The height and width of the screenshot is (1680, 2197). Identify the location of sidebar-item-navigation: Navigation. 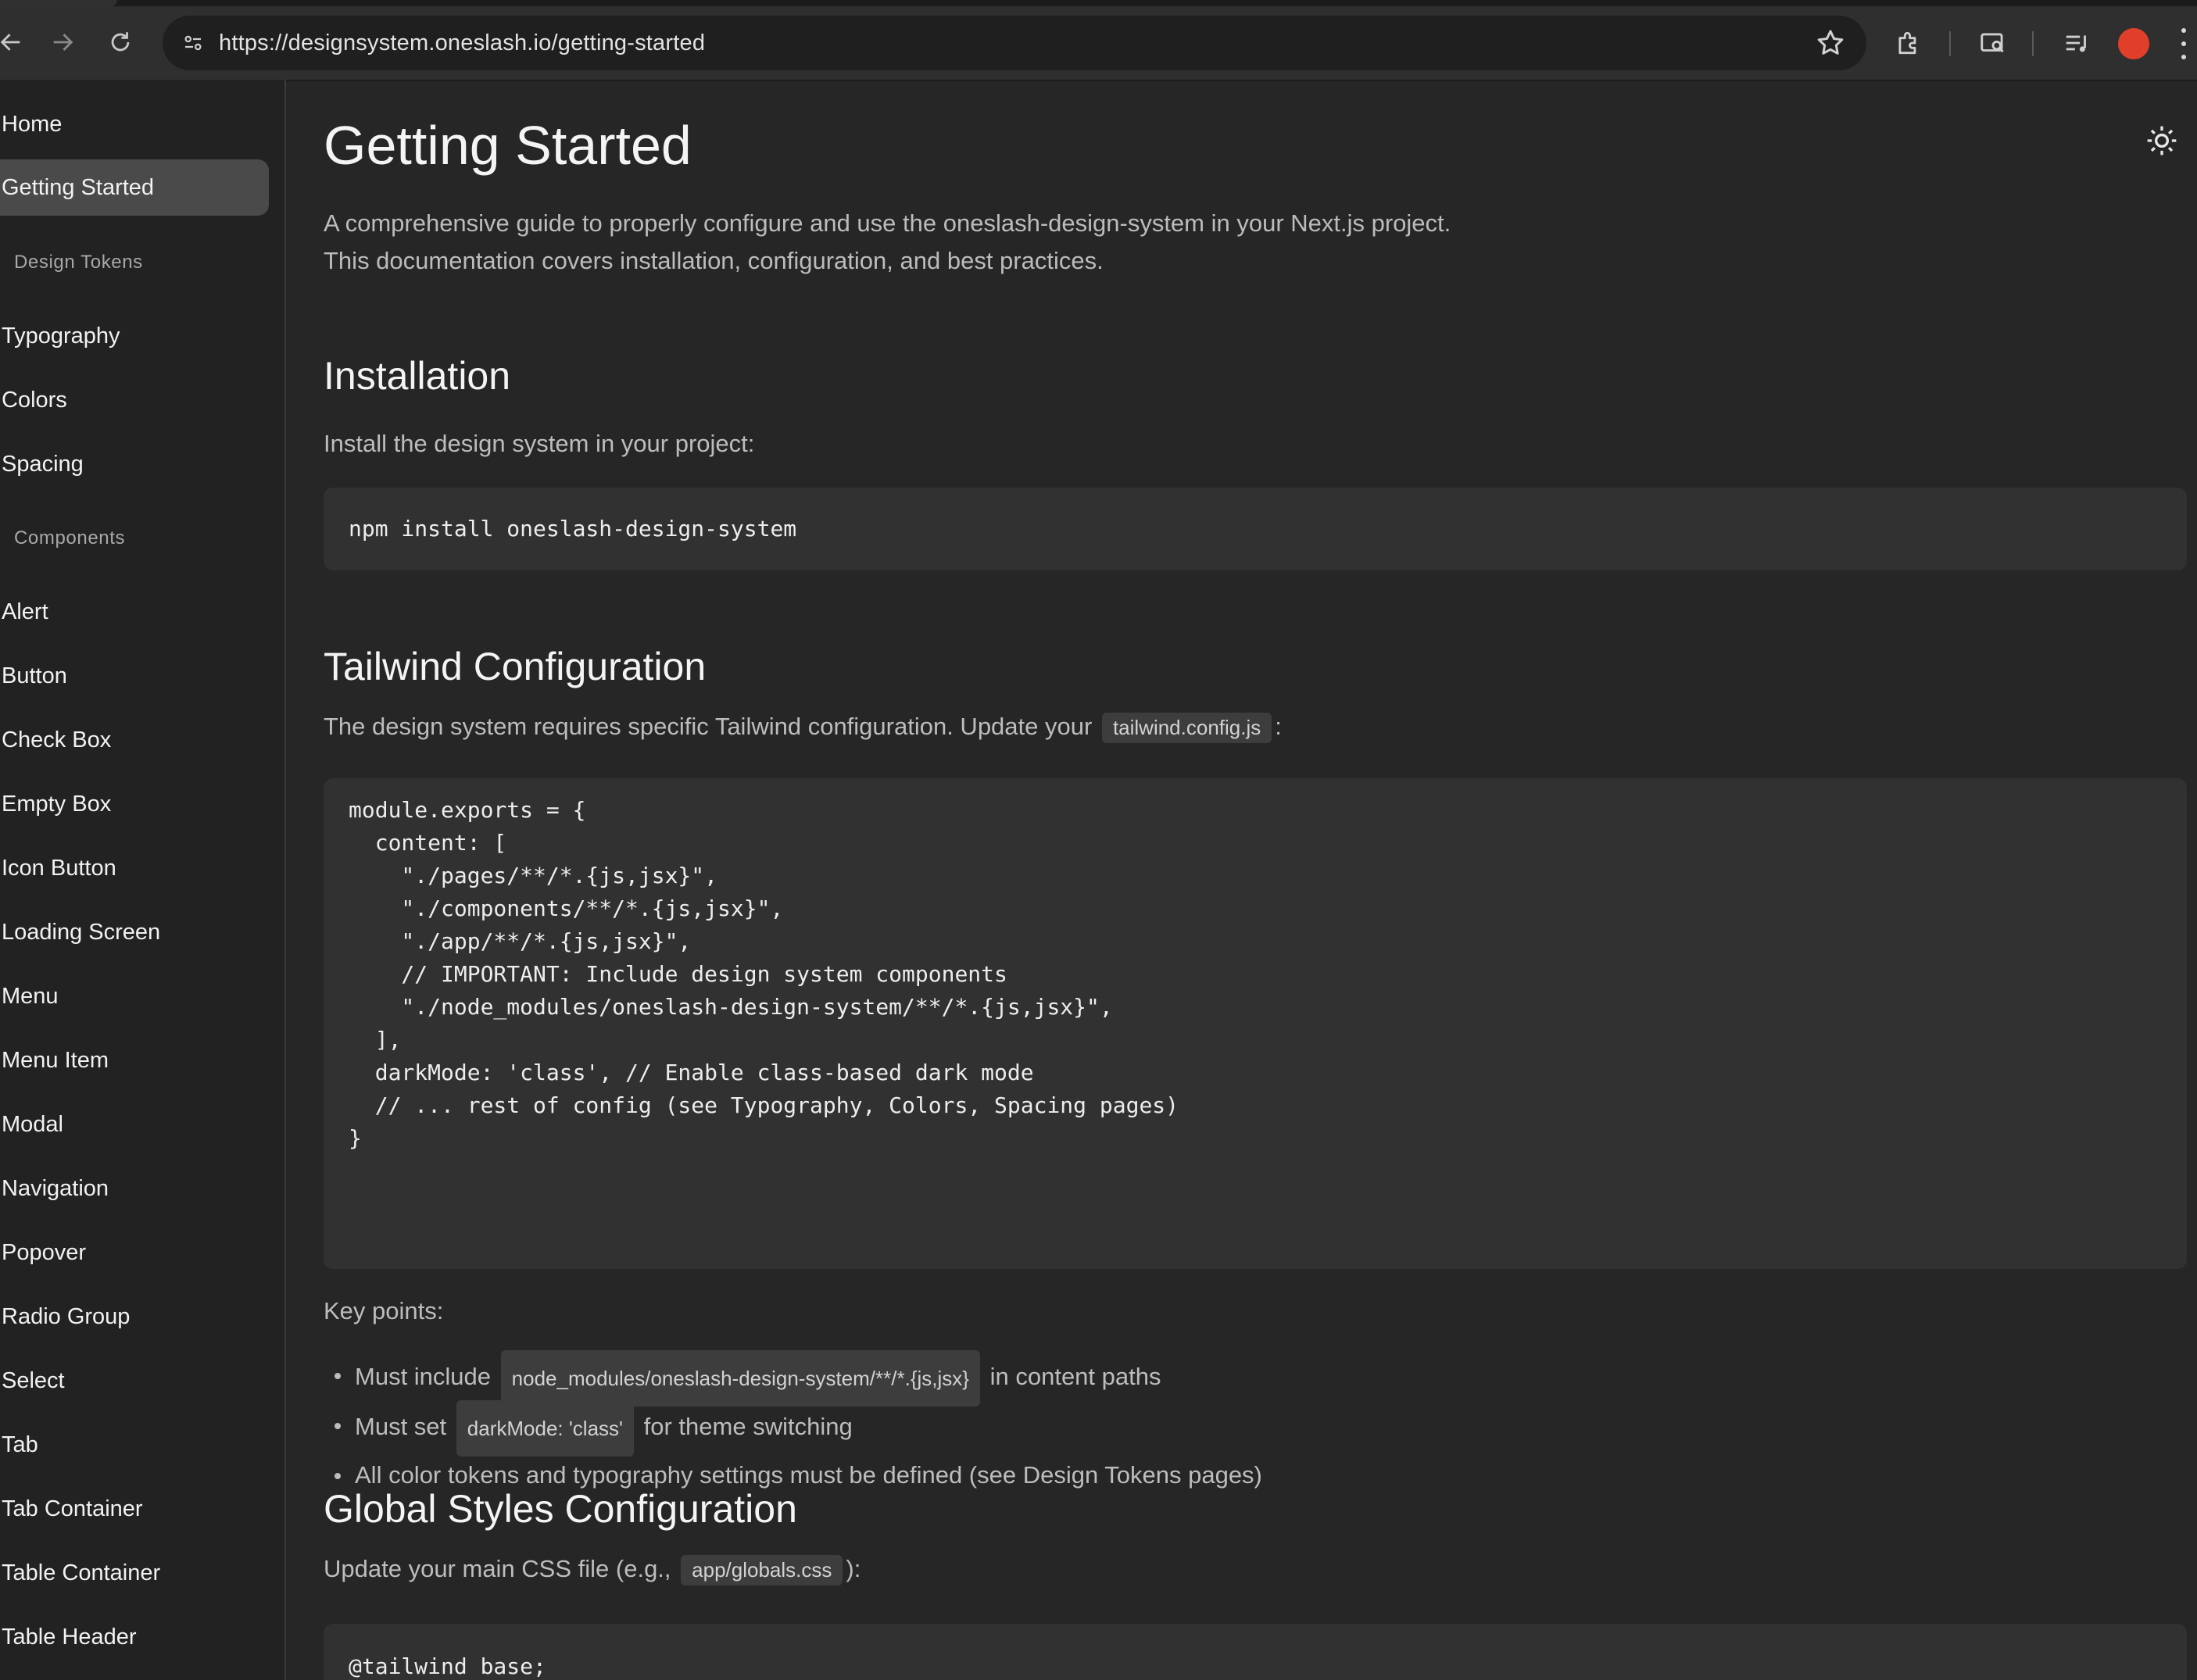
(134, 1188).